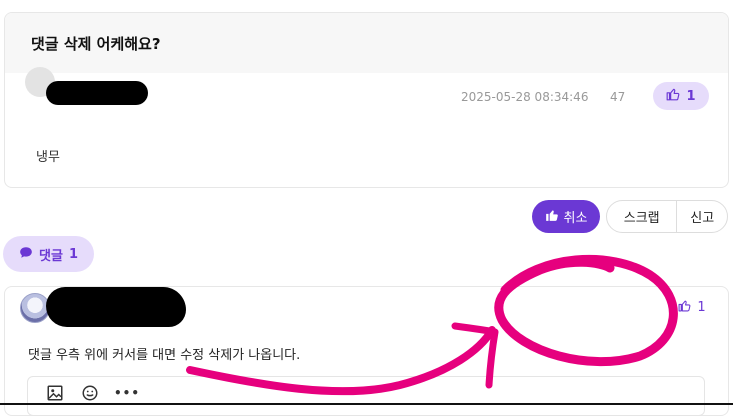 This screenshot has width=733, height=416. Describe the element at coordinates (164, 355) in the screenshot. I see `comment-text: 댓글 우측 위에 커서를 대면 수정 삭제가 나옵니다.` at that location.